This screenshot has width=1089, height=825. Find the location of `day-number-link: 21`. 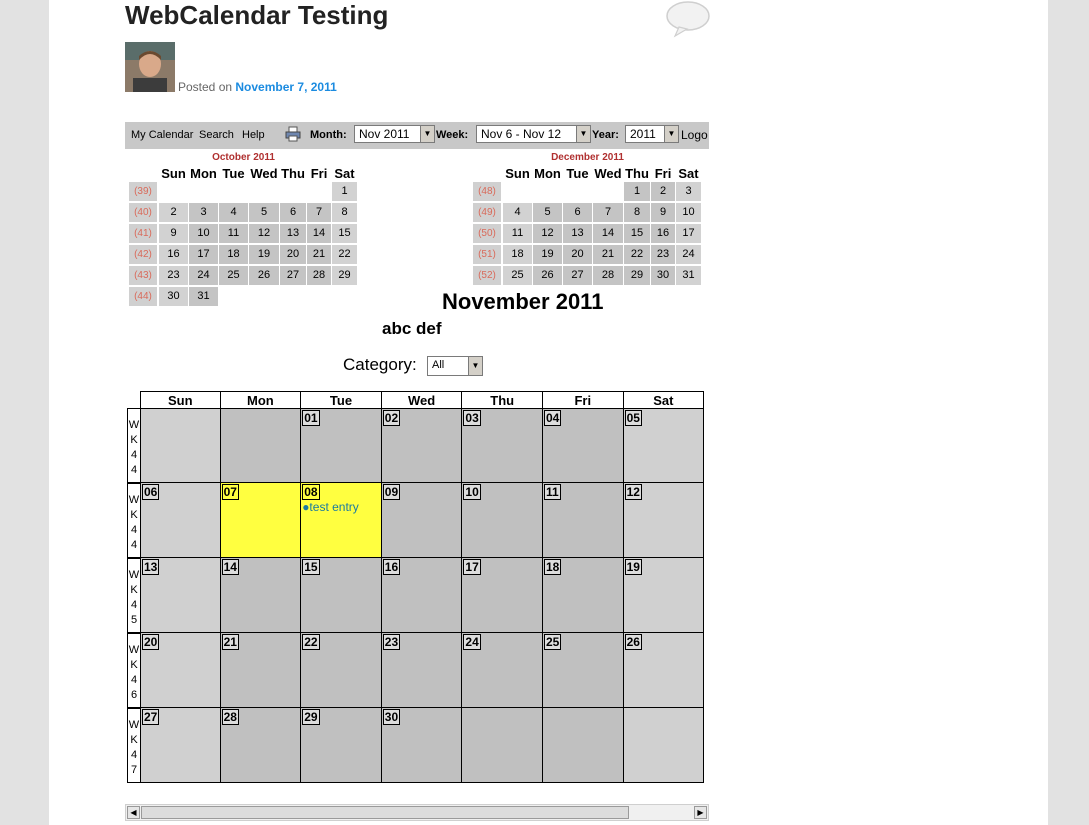

day-number-link: 21 is located at coordinates (230, 642).